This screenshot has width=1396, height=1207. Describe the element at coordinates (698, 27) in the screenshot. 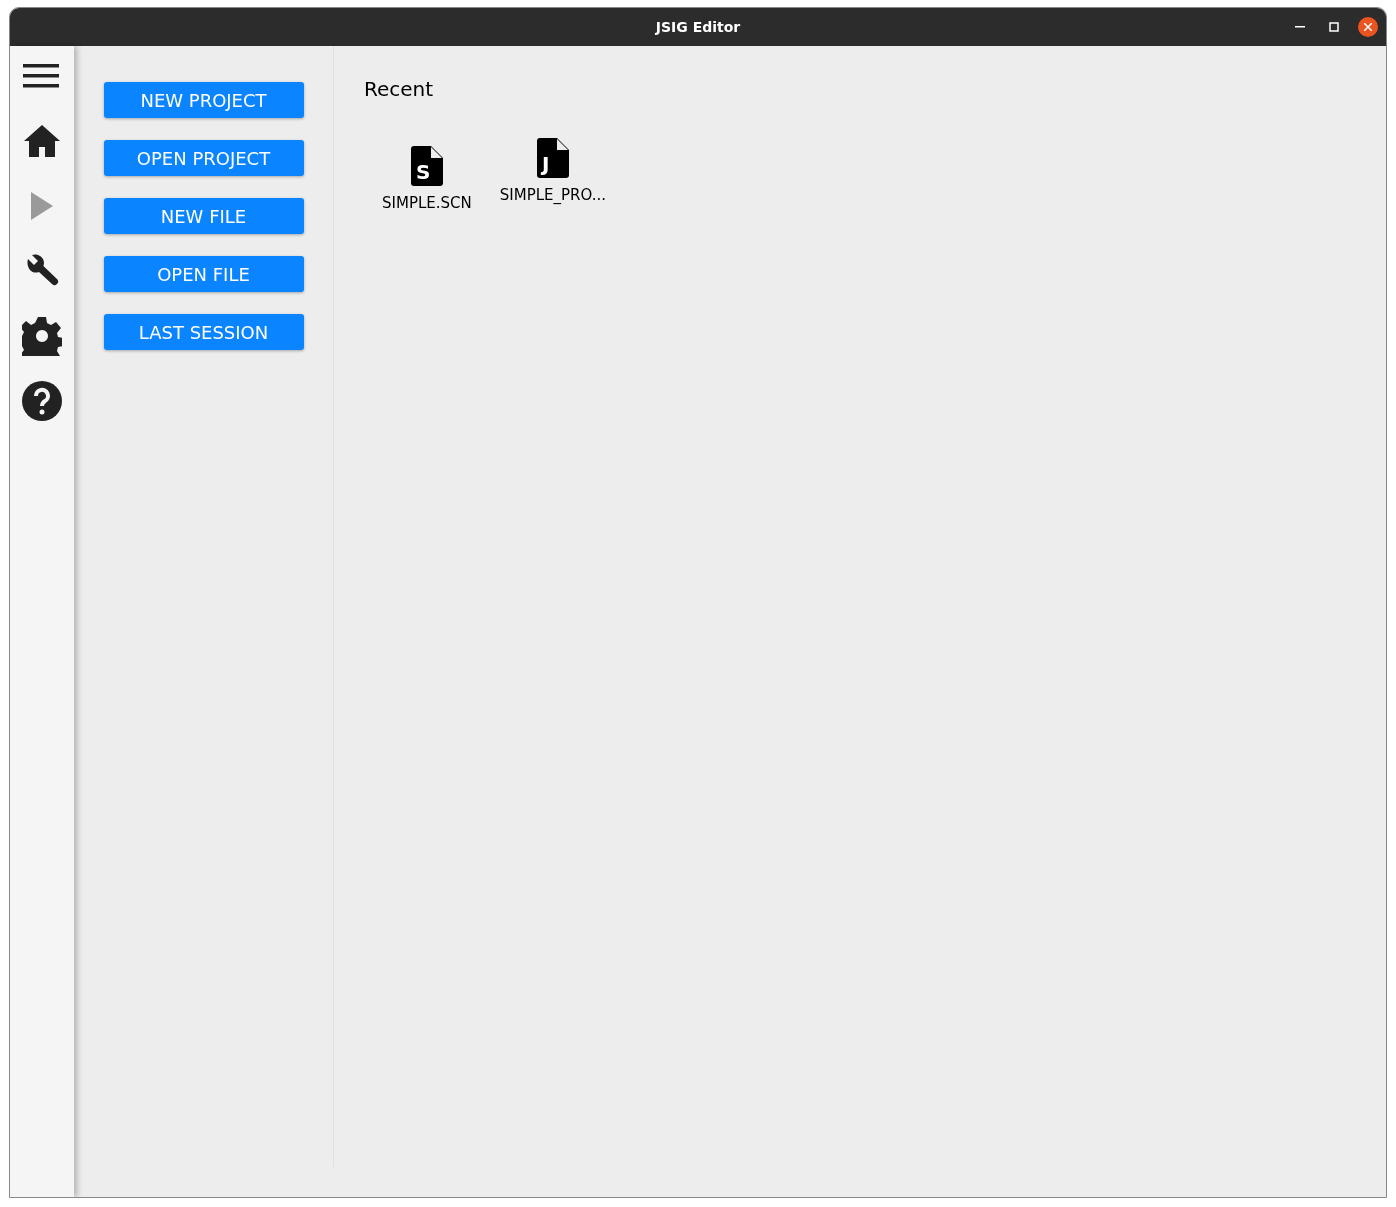

I see `window-title: JSIG Editor` at that location.